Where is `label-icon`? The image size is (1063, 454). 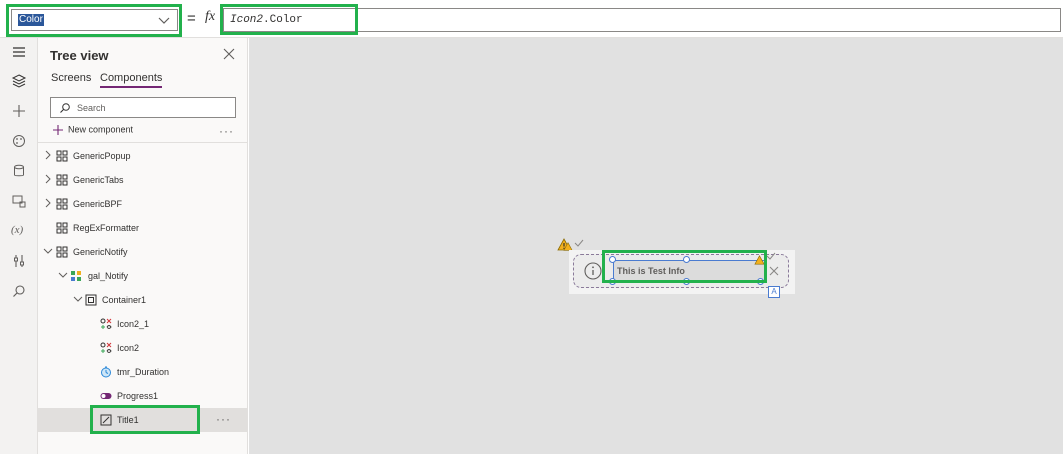 label-icon is located at coordinates (106, 420).